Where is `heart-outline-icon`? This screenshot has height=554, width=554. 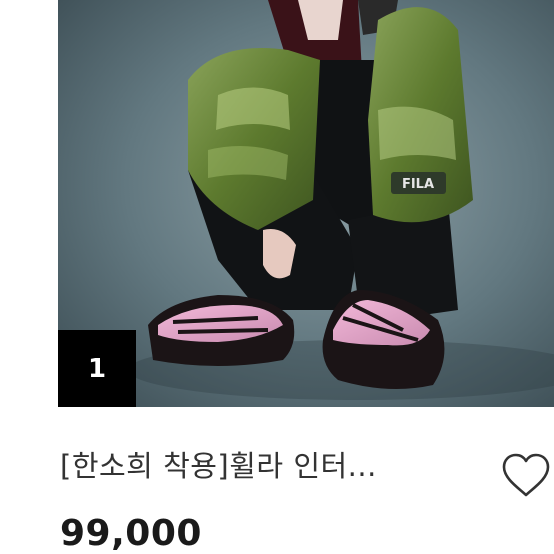
heart-outline-icon is located at coordinates (526, 476).